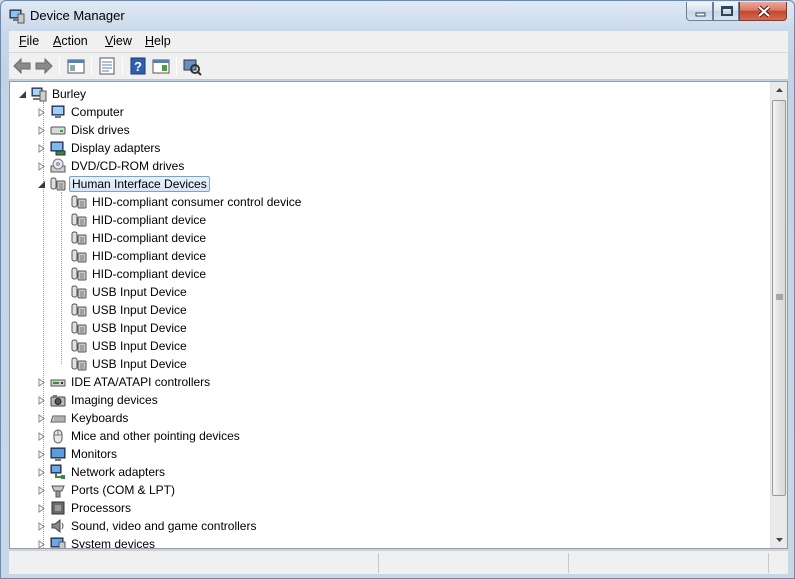 The width and height of the screenshot is (795, 579). I want to click on tree-item-processors: Processors, so click(85, 508).